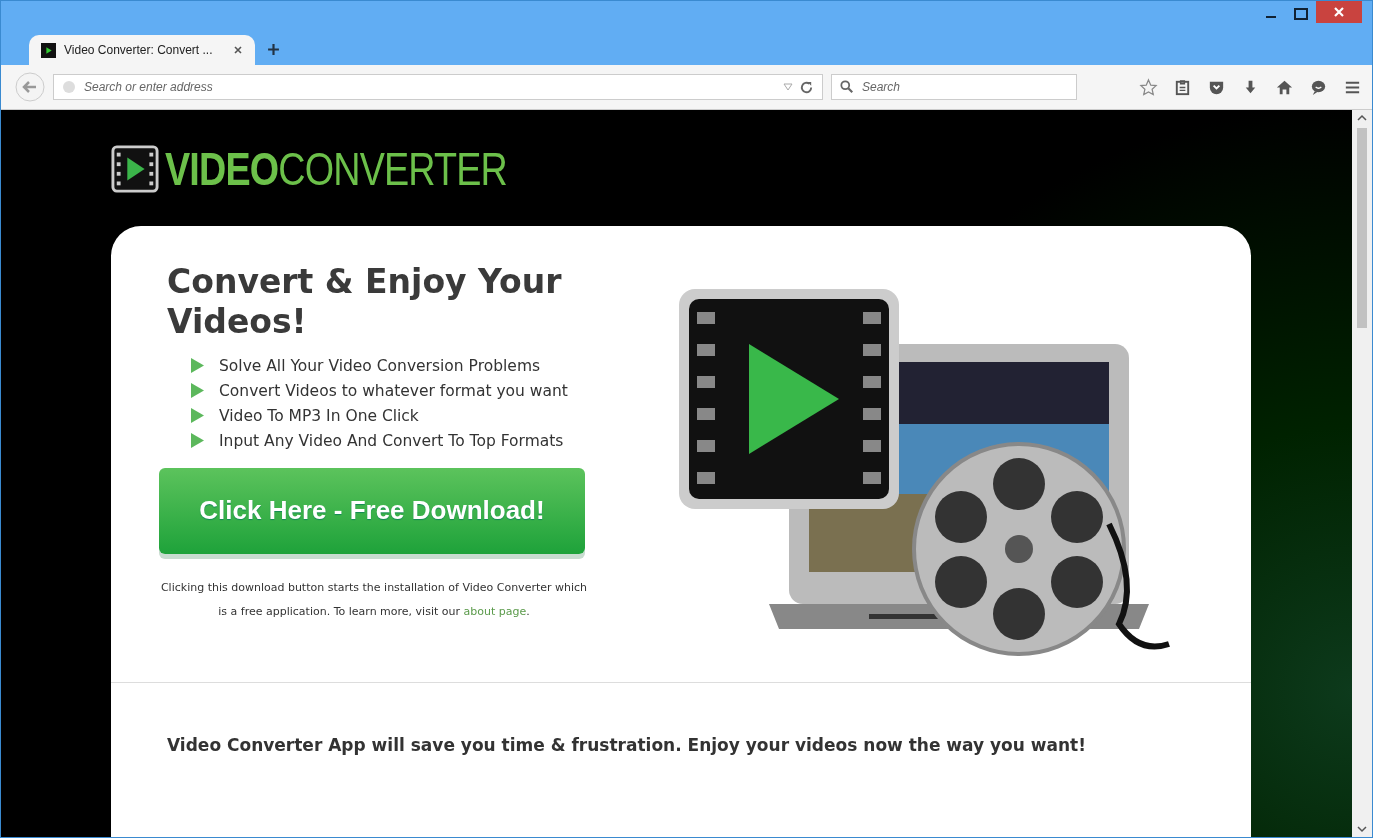  I want to click on address-bar: Search or enter address, so click(438, 87).